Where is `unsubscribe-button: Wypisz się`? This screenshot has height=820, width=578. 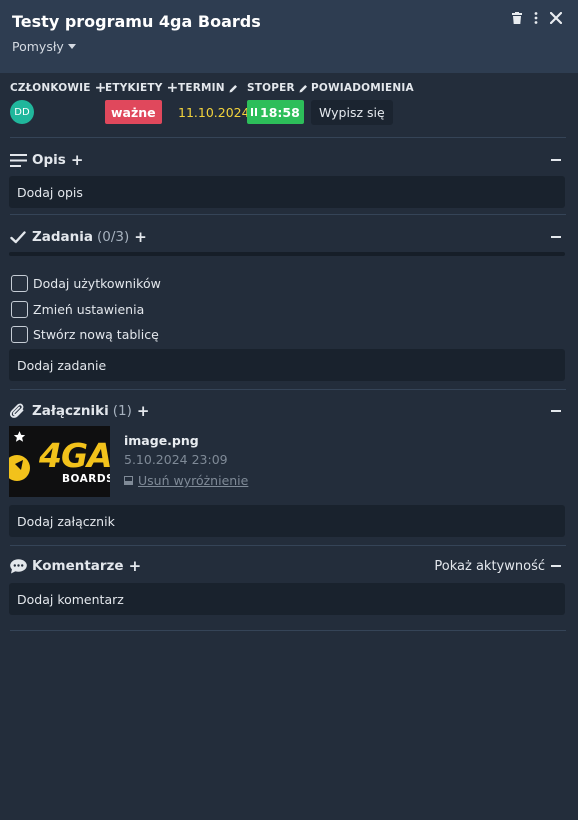 unsubscribe-button: Wypisz się is located at coordinates (352, 112).